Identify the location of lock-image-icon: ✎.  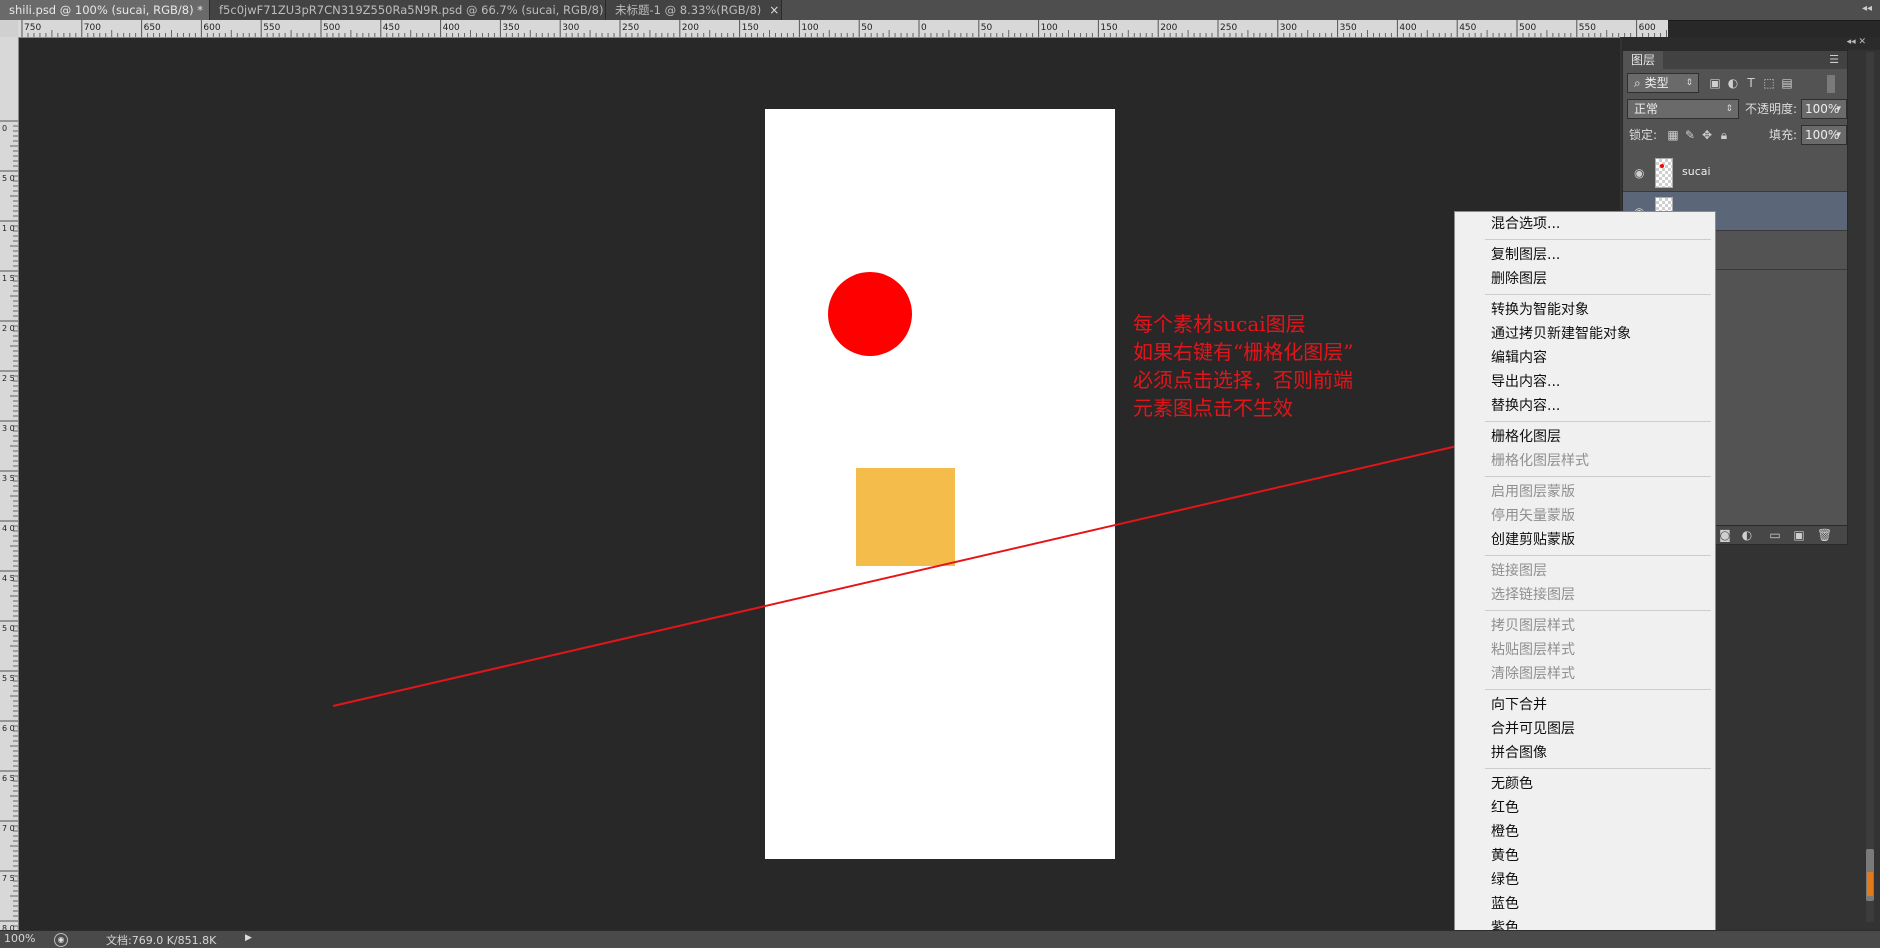
(1690, 135).